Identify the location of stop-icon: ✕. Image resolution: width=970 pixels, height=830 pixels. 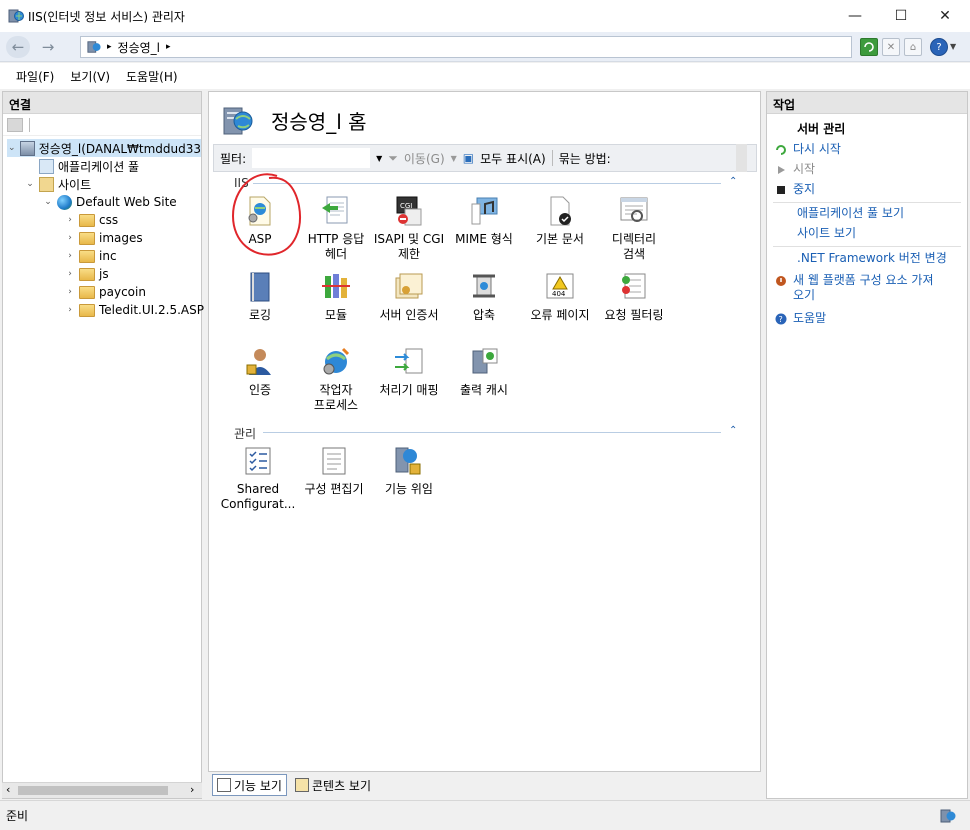
(891, 47).